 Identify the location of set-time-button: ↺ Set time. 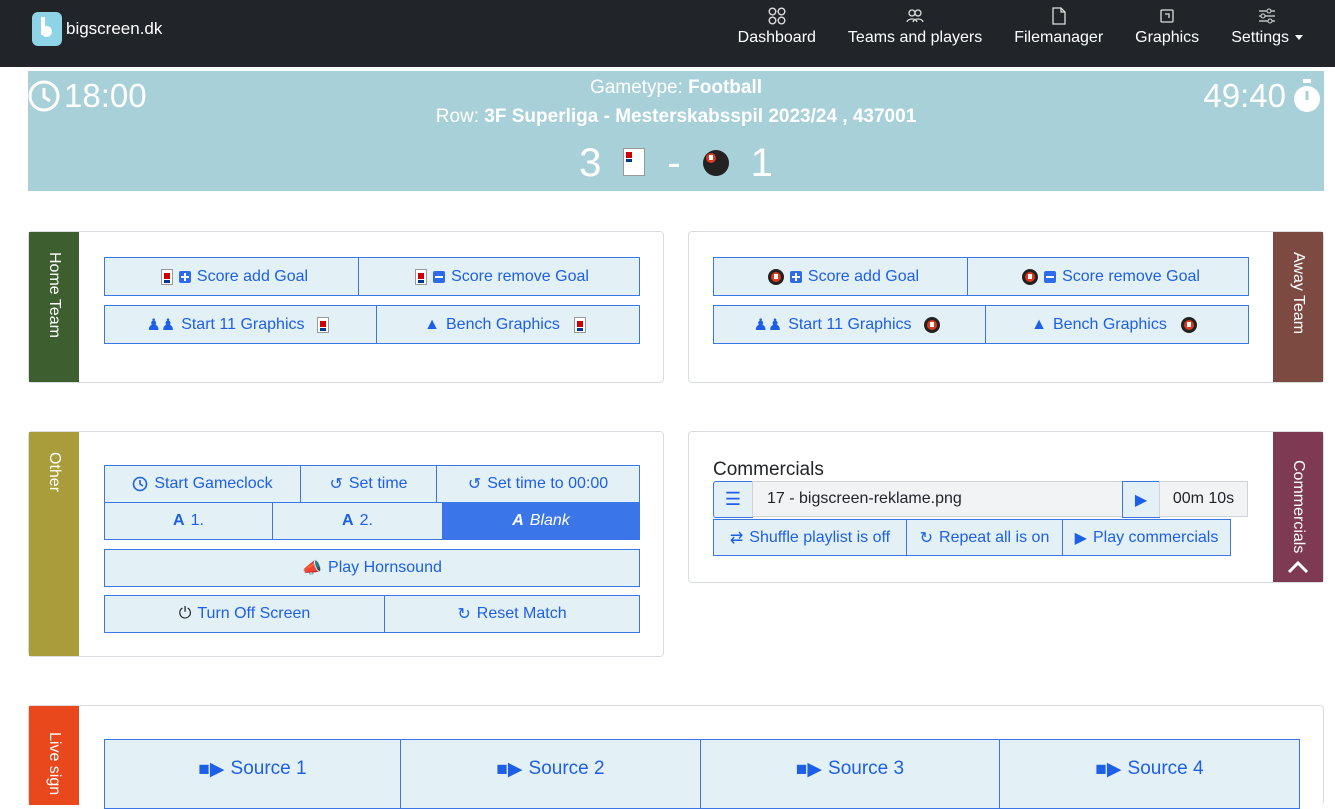
(368, 484).